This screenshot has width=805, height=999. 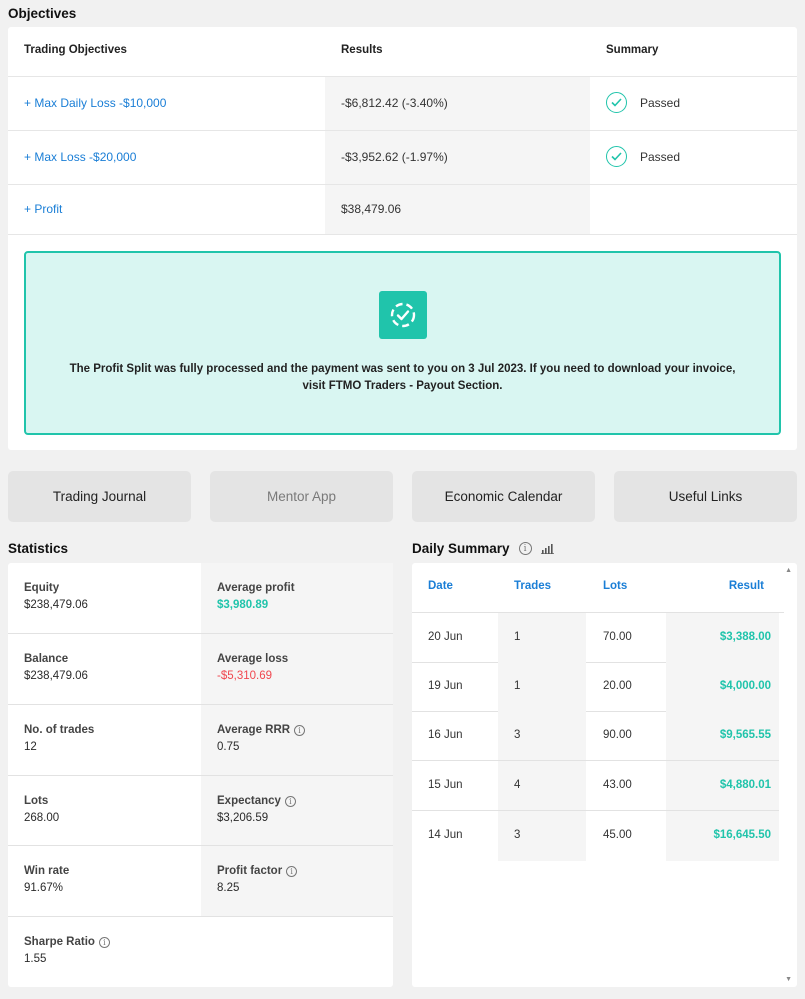 What do you see at coordinates (56, 676) in the screenshot?
I see `balance-value: $238,479.06` at bounding box center [56, 676].